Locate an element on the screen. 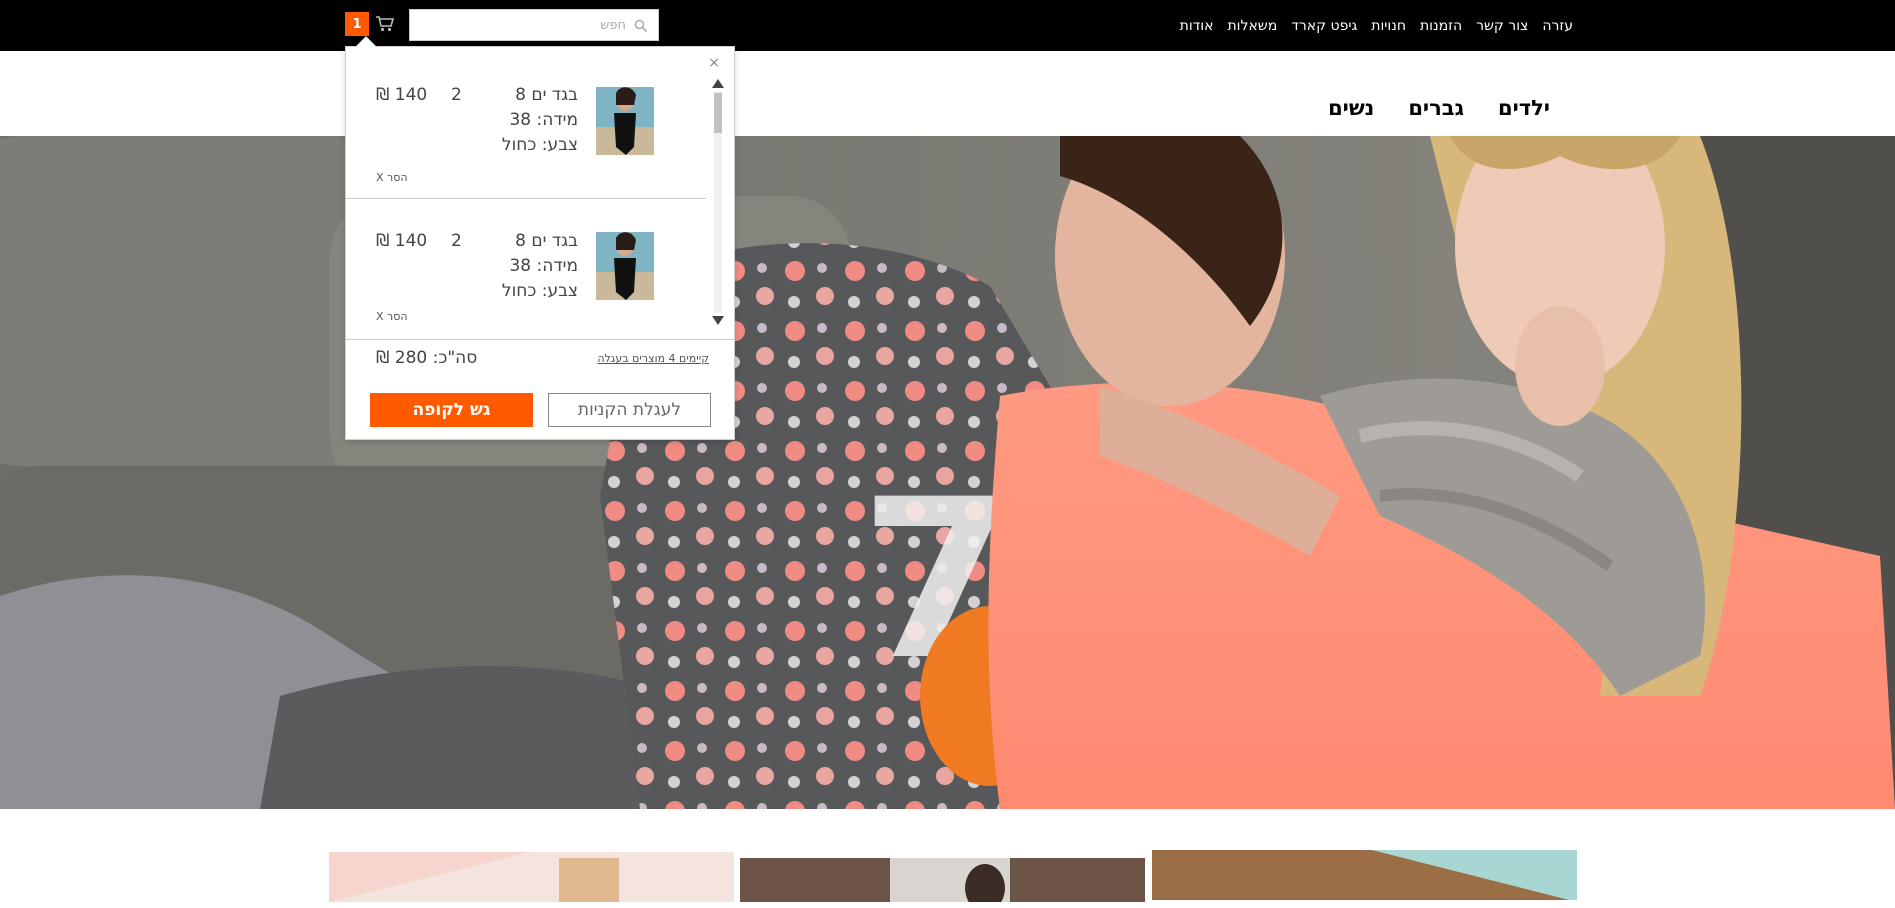  search-input is located at coordinates (536, 25).